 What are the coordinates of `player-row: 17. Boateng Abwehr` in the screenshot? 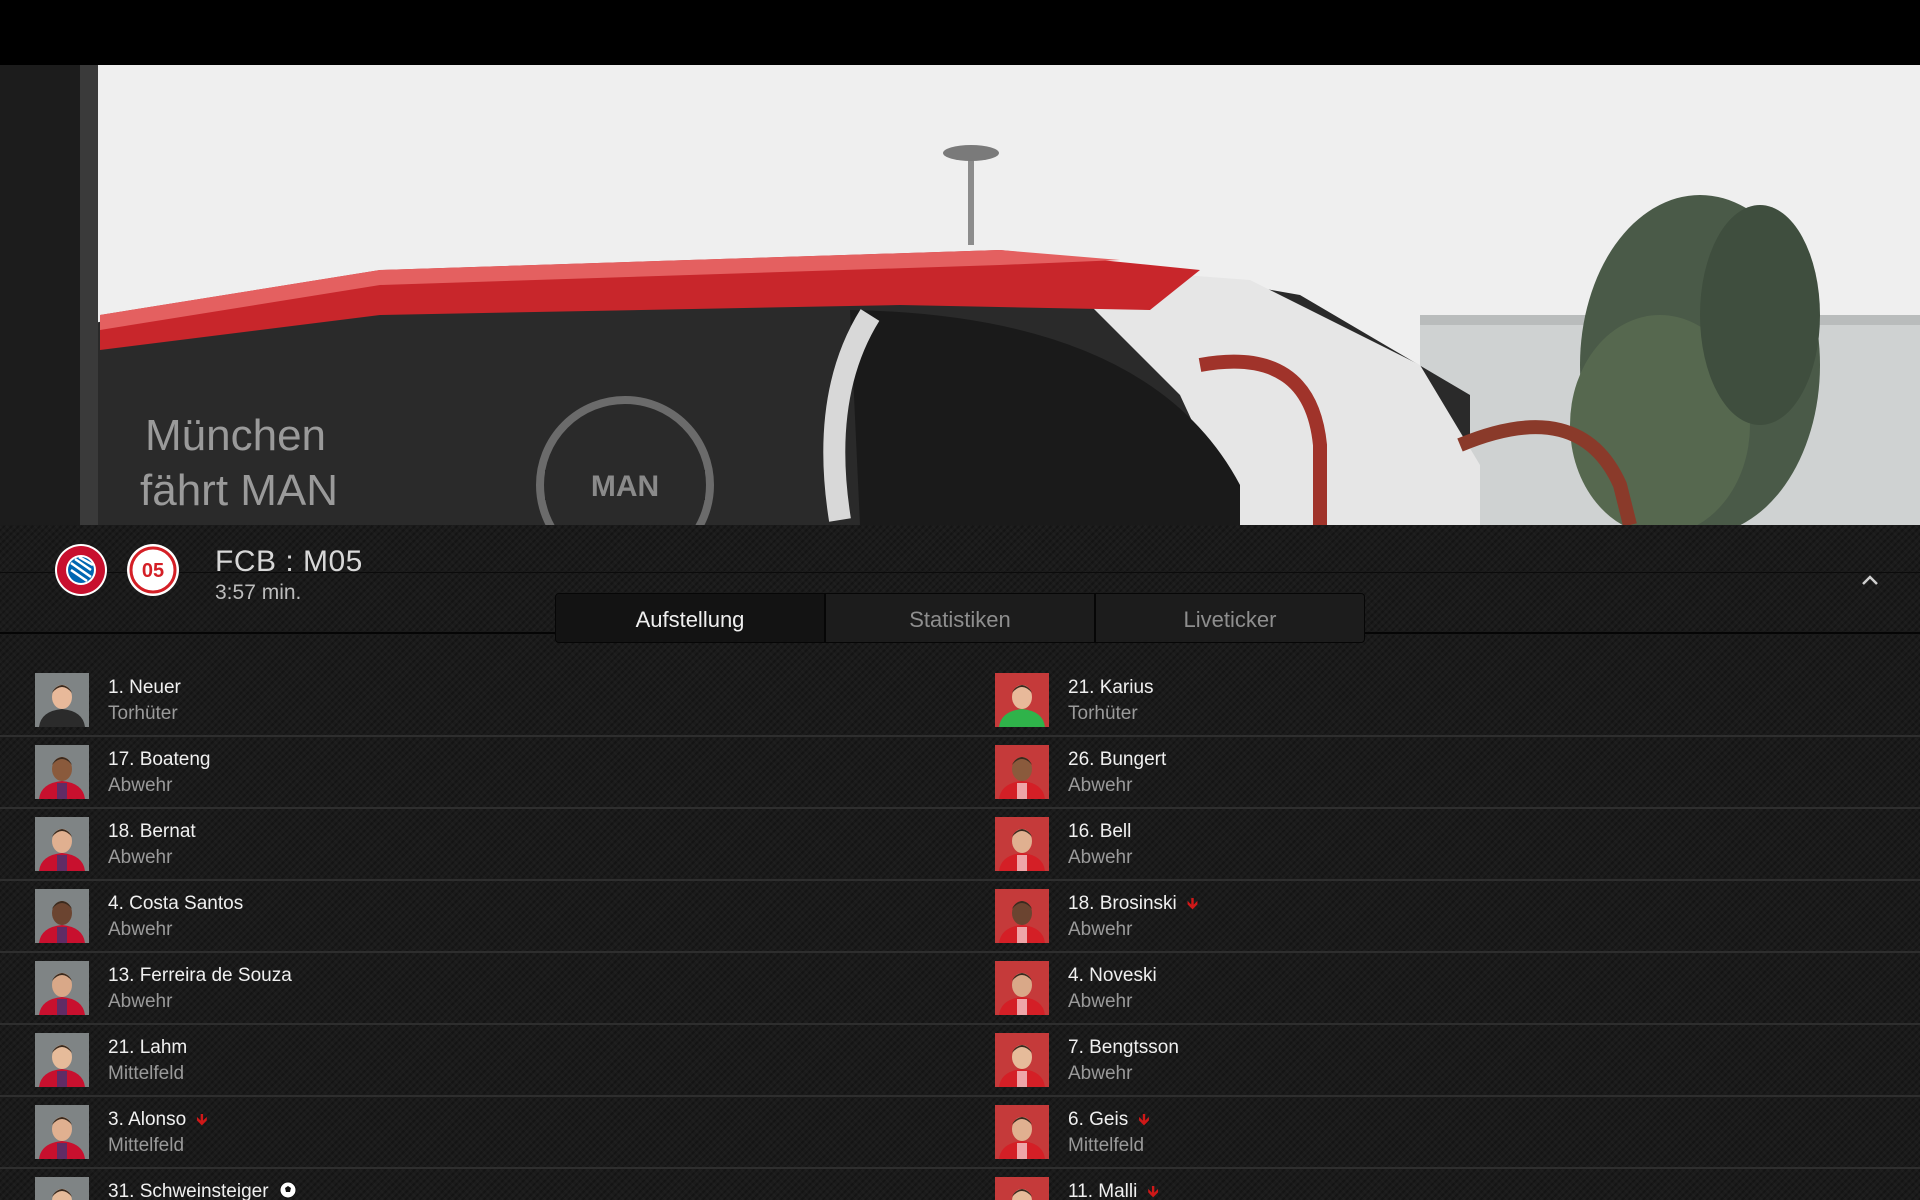 It's located at (480, 773).